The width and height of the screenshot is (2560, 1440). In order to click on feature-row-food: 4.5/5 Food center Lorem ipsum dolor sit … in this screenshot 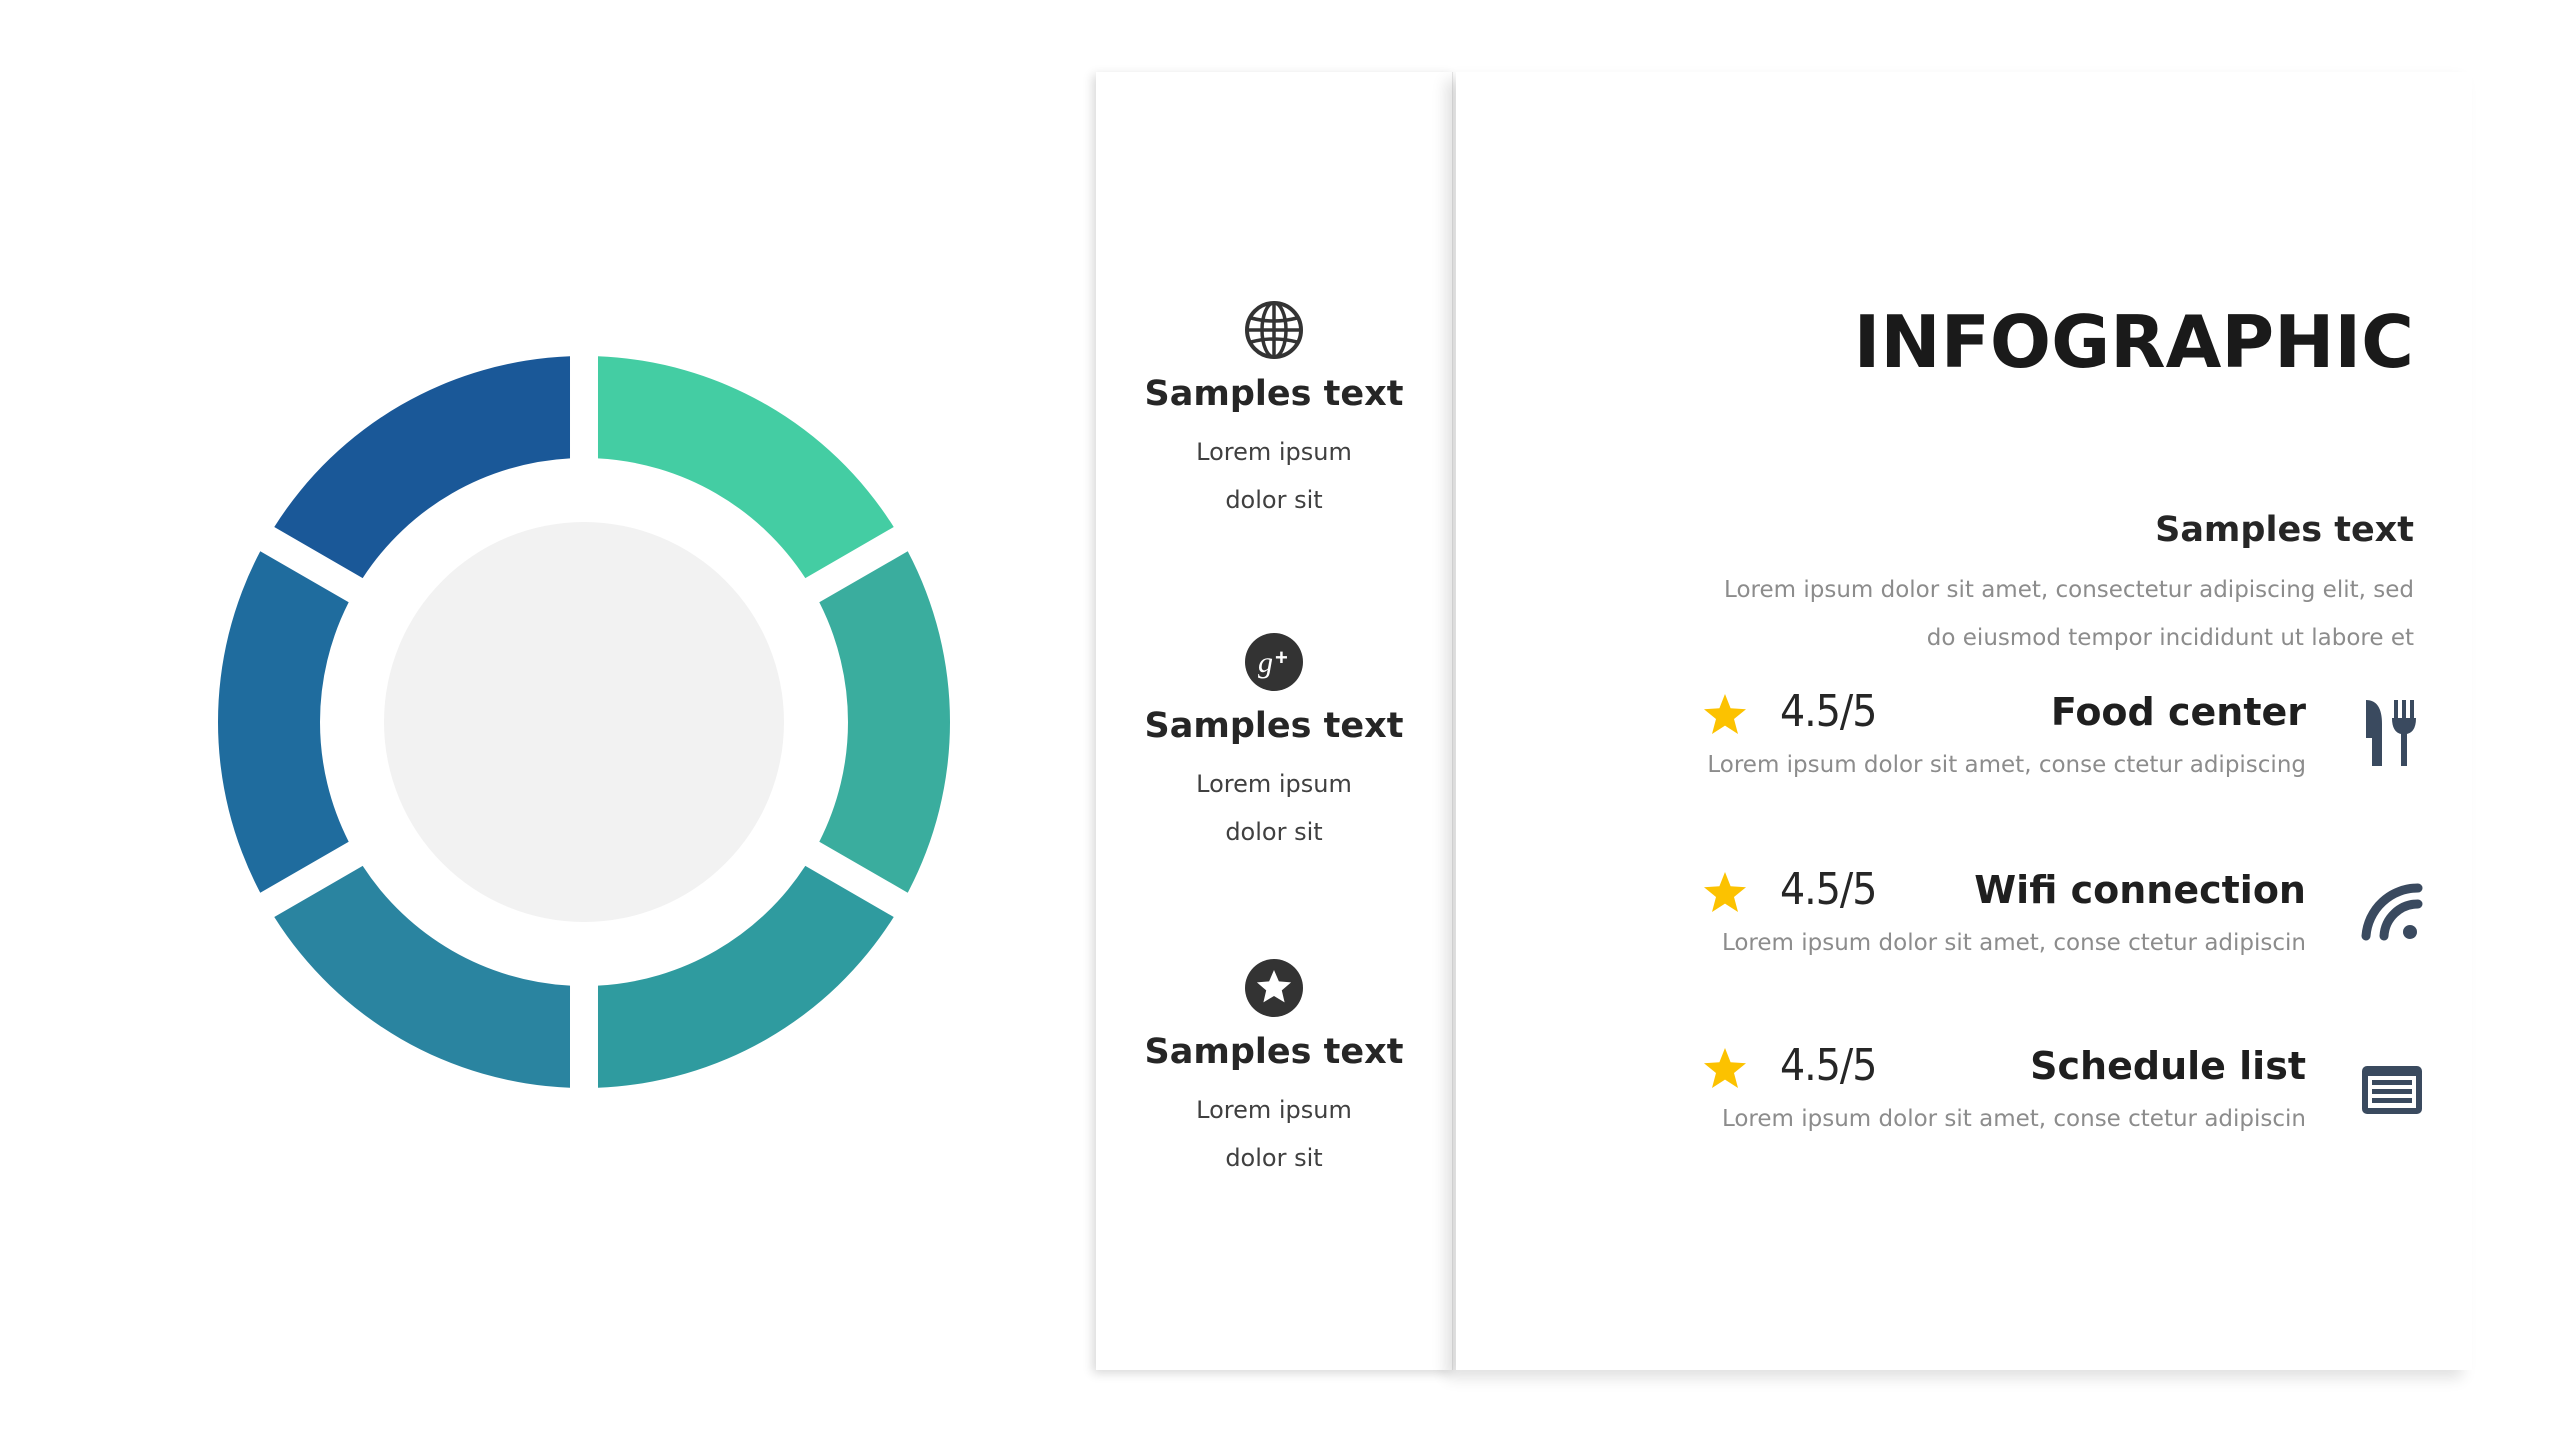, I will do `click(1964, 743)`.